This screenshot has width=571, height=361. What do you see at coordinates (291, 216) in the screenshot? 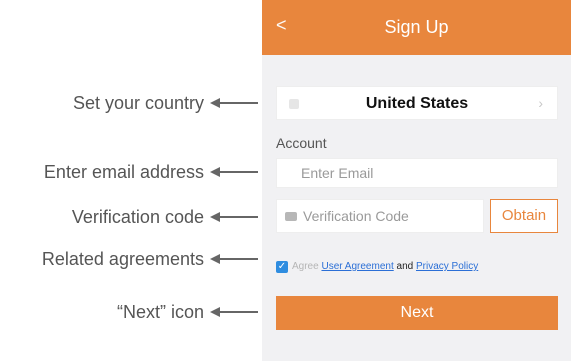
I see `lock-icon` at bounding box center [291, 216].